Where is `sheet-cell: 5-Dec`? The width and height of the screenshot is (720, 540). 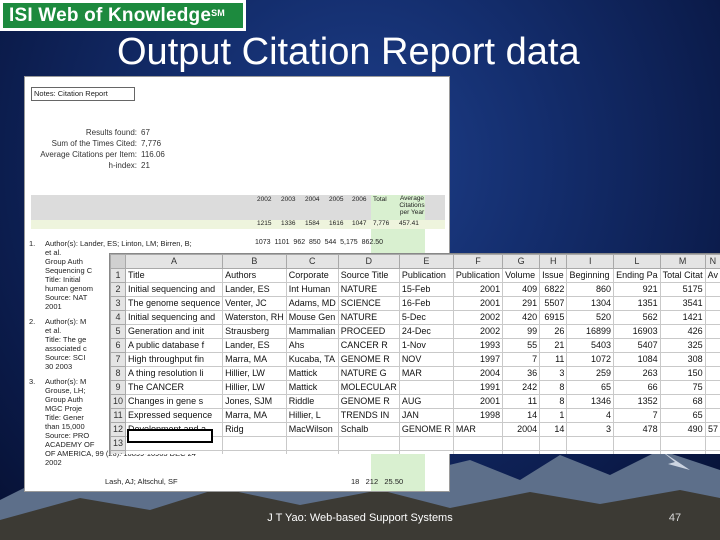 sheet-cell: 5-Dec is located at coordinates (426, 317).